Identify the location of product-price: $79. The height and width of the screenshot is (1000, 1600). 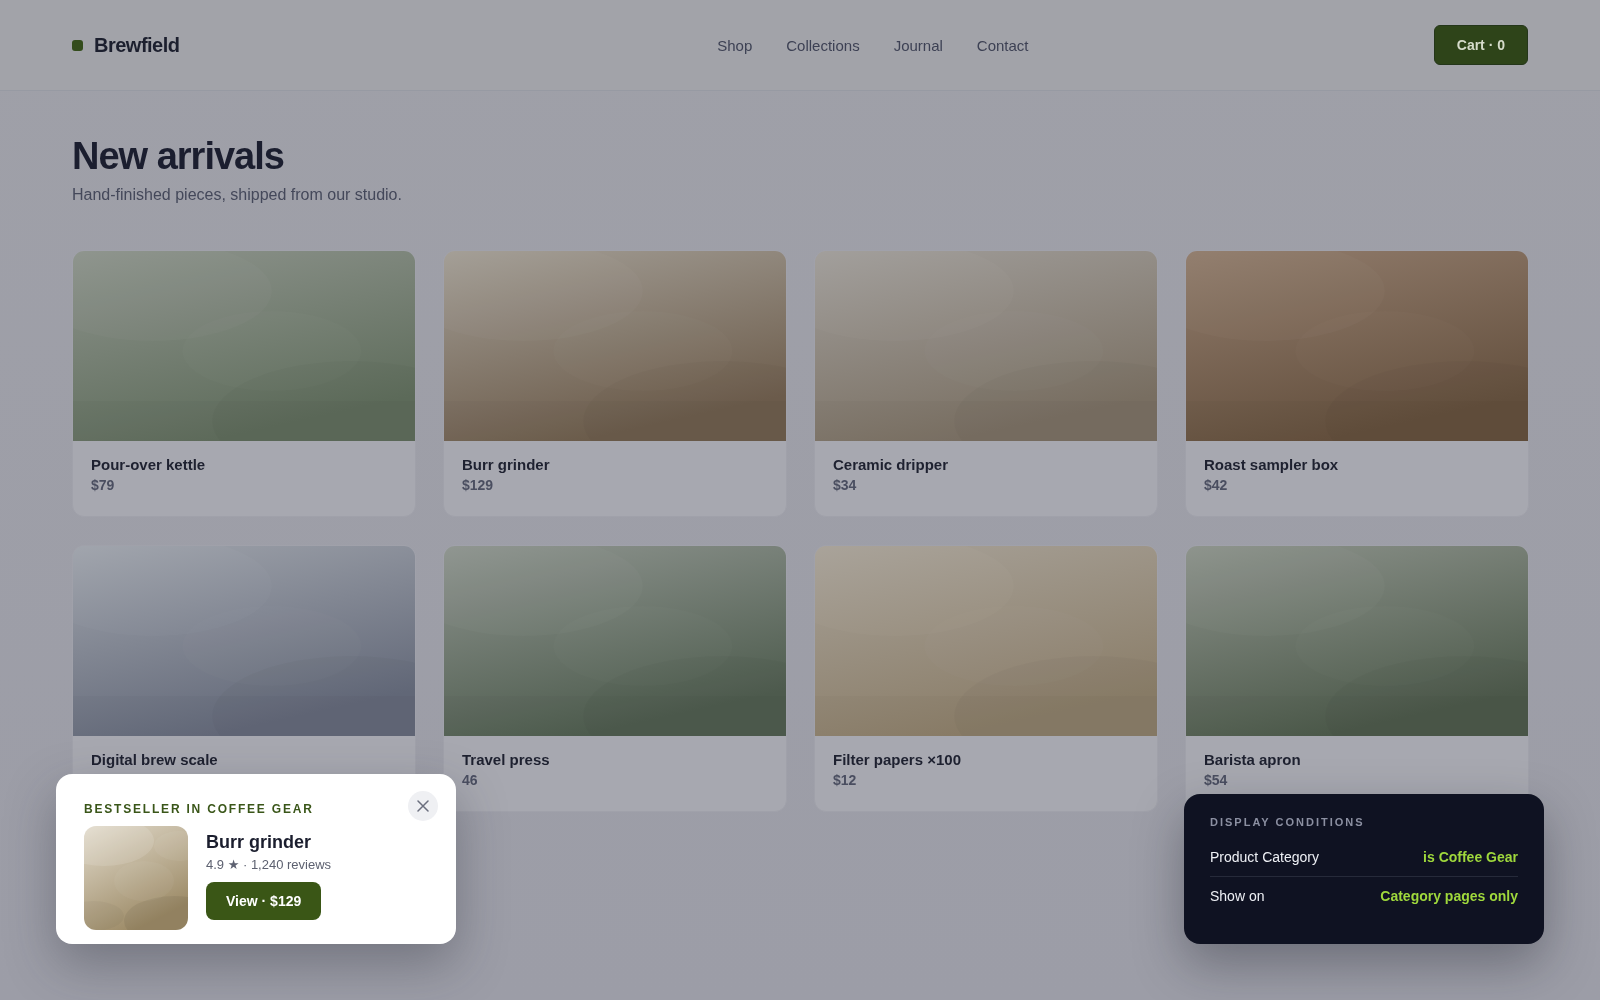
(103, 485).